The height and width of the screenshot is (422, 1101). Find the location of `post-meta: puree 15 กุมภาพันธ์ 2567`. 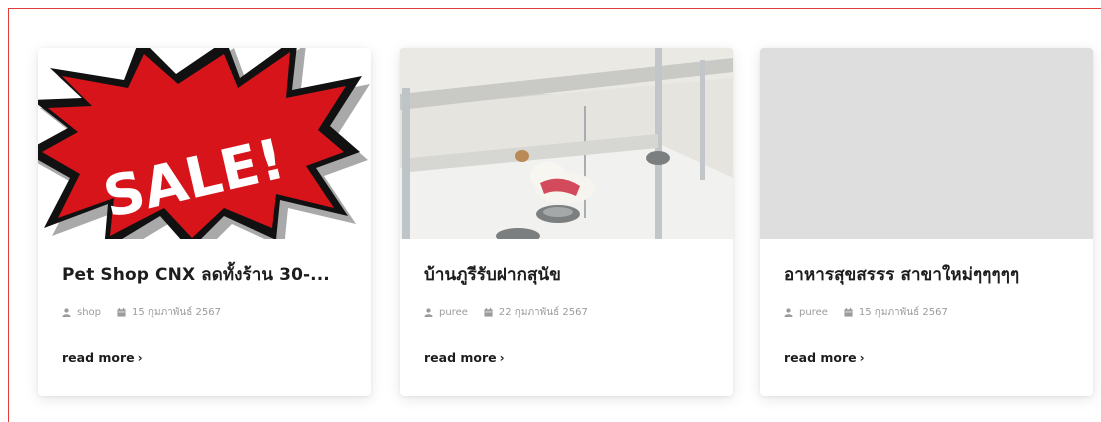

post-meta: puree 15 กุมภาพันธ์ 2567 is located at coordinates (926, 312).